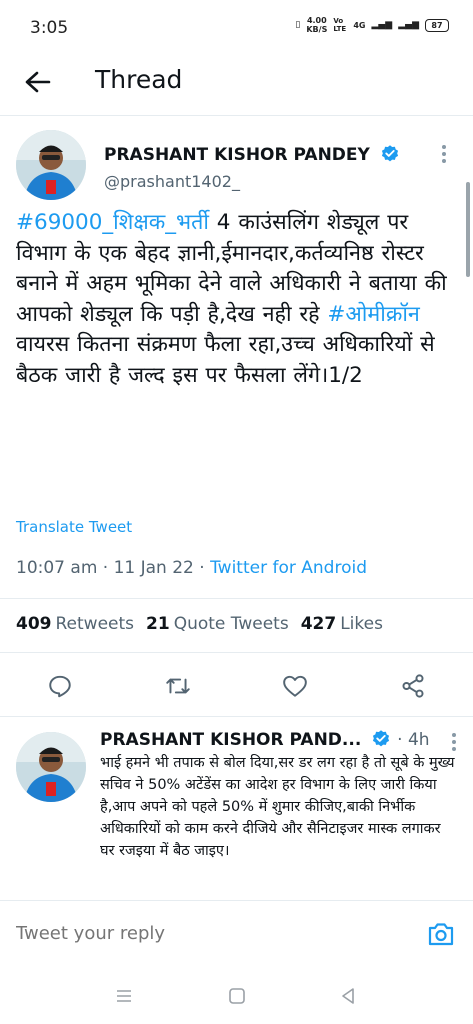 Image resolution: width=473 pixels, height=1024 pixels. I want to click on likes-stat: 427 Likes, so click(342, 624).